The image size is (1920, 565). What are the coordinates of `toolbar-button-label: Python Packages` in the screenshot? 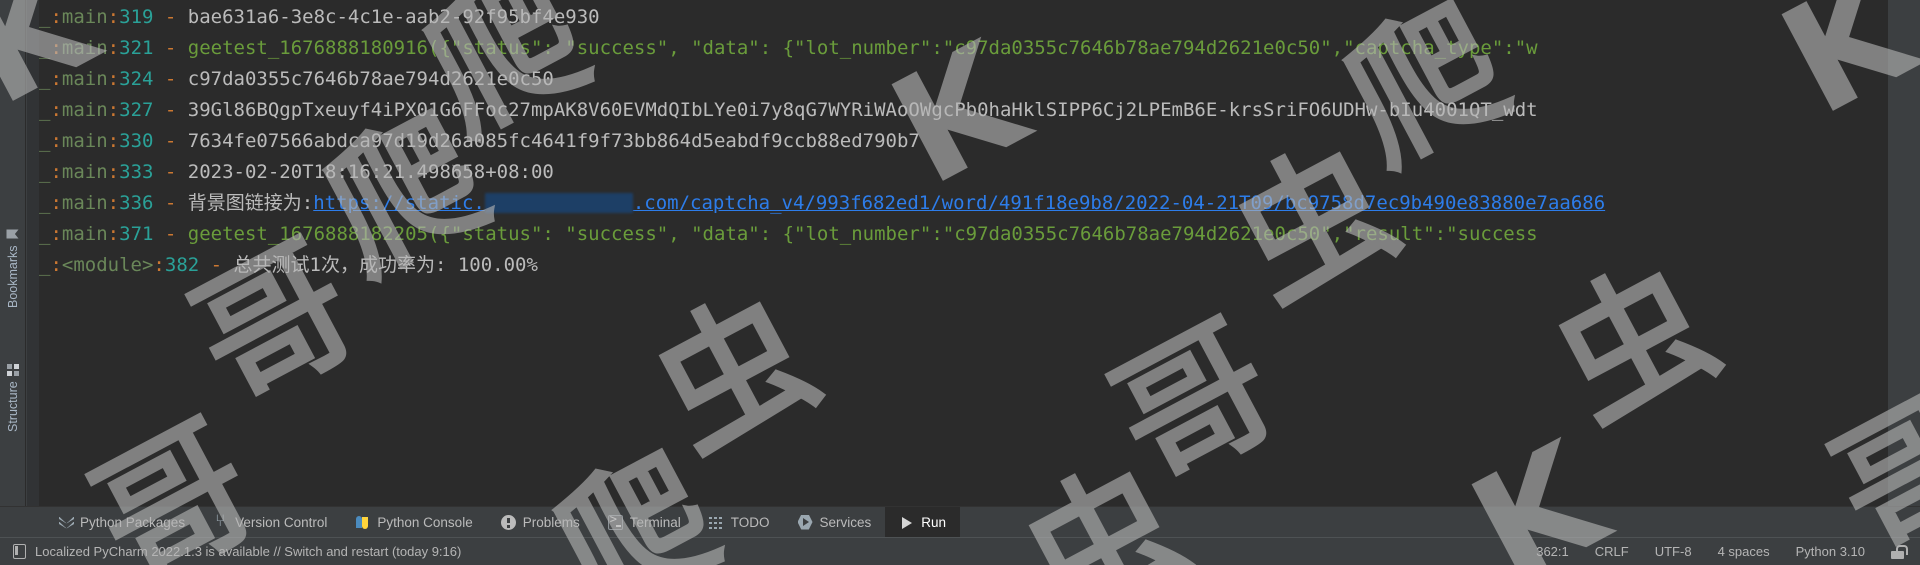 It's located at (133, 522).